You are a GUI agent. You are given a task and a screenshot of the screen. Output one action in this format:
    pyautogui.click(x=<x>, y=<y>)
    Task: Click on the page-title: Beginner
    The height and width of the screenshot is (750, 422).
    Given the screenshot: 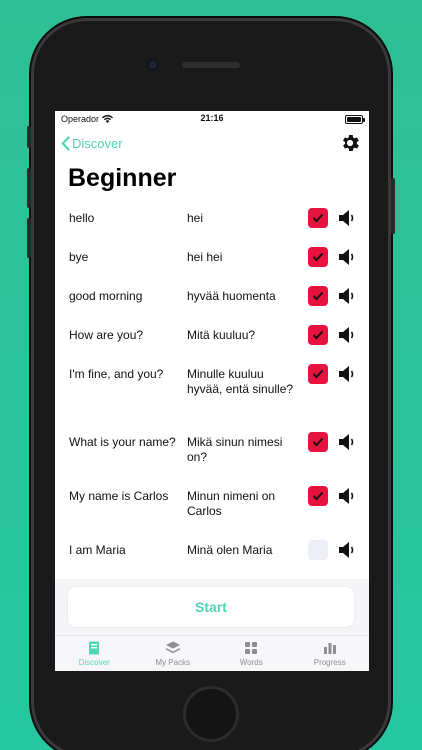 What is the action you would take?
    pyautogui.click(x=122, y=178)
    